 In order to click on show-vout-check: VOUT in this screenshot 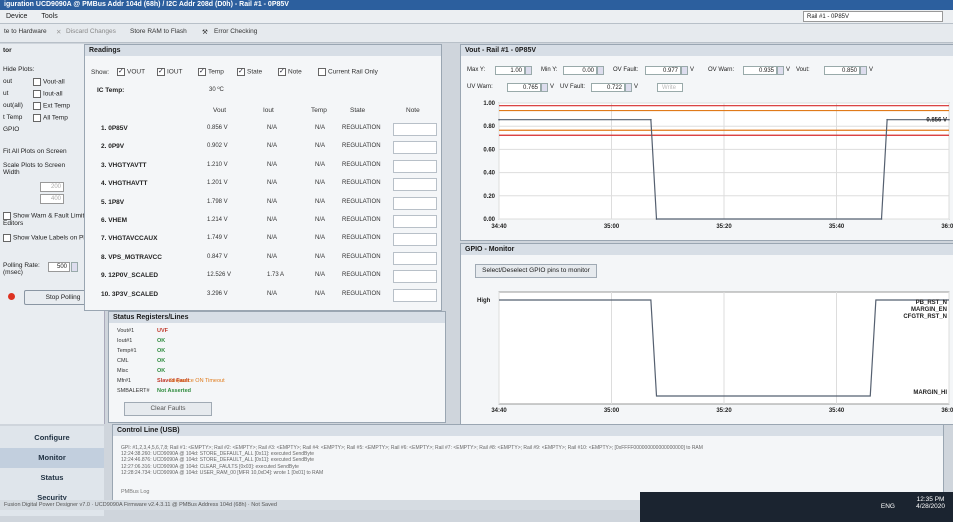, I will do `click(131, 71)`.